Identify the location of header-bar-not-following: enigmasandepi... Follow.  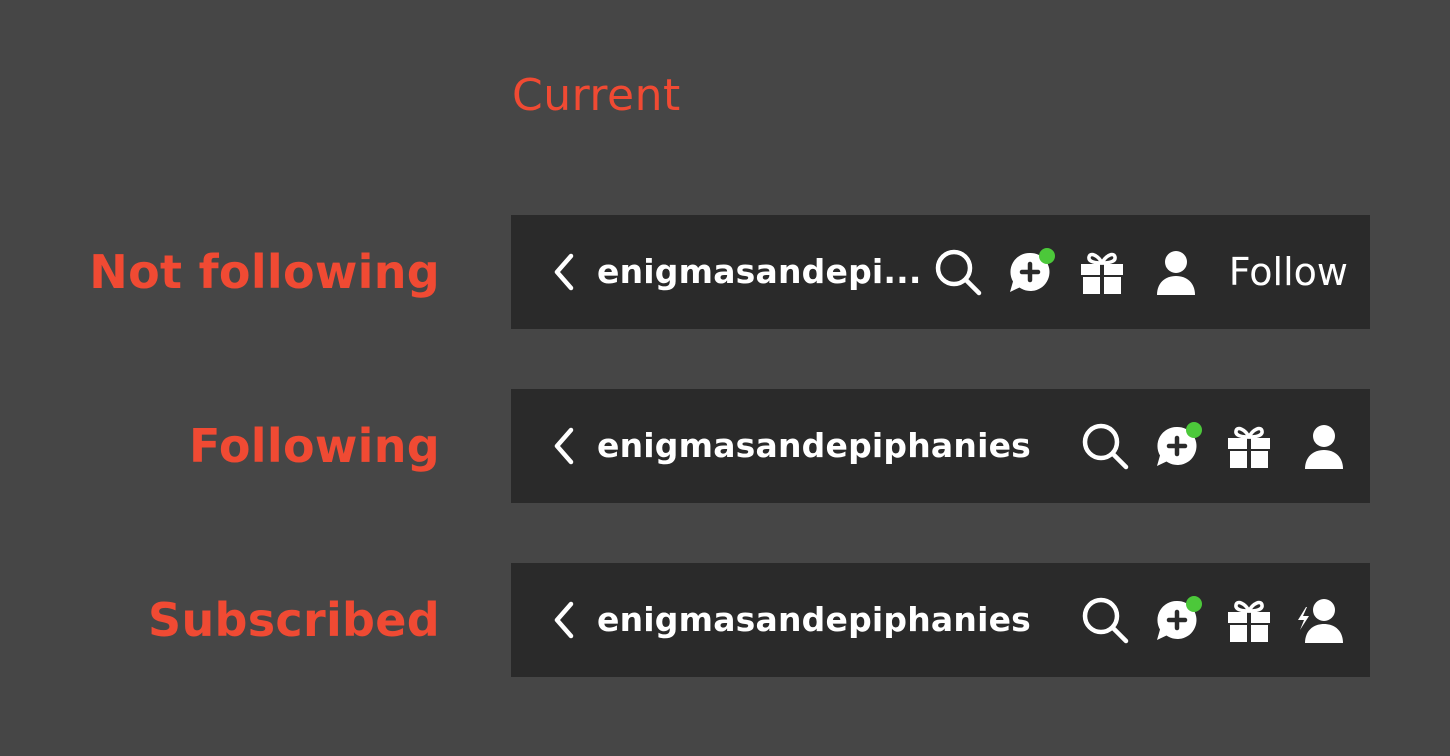
(940, 272).